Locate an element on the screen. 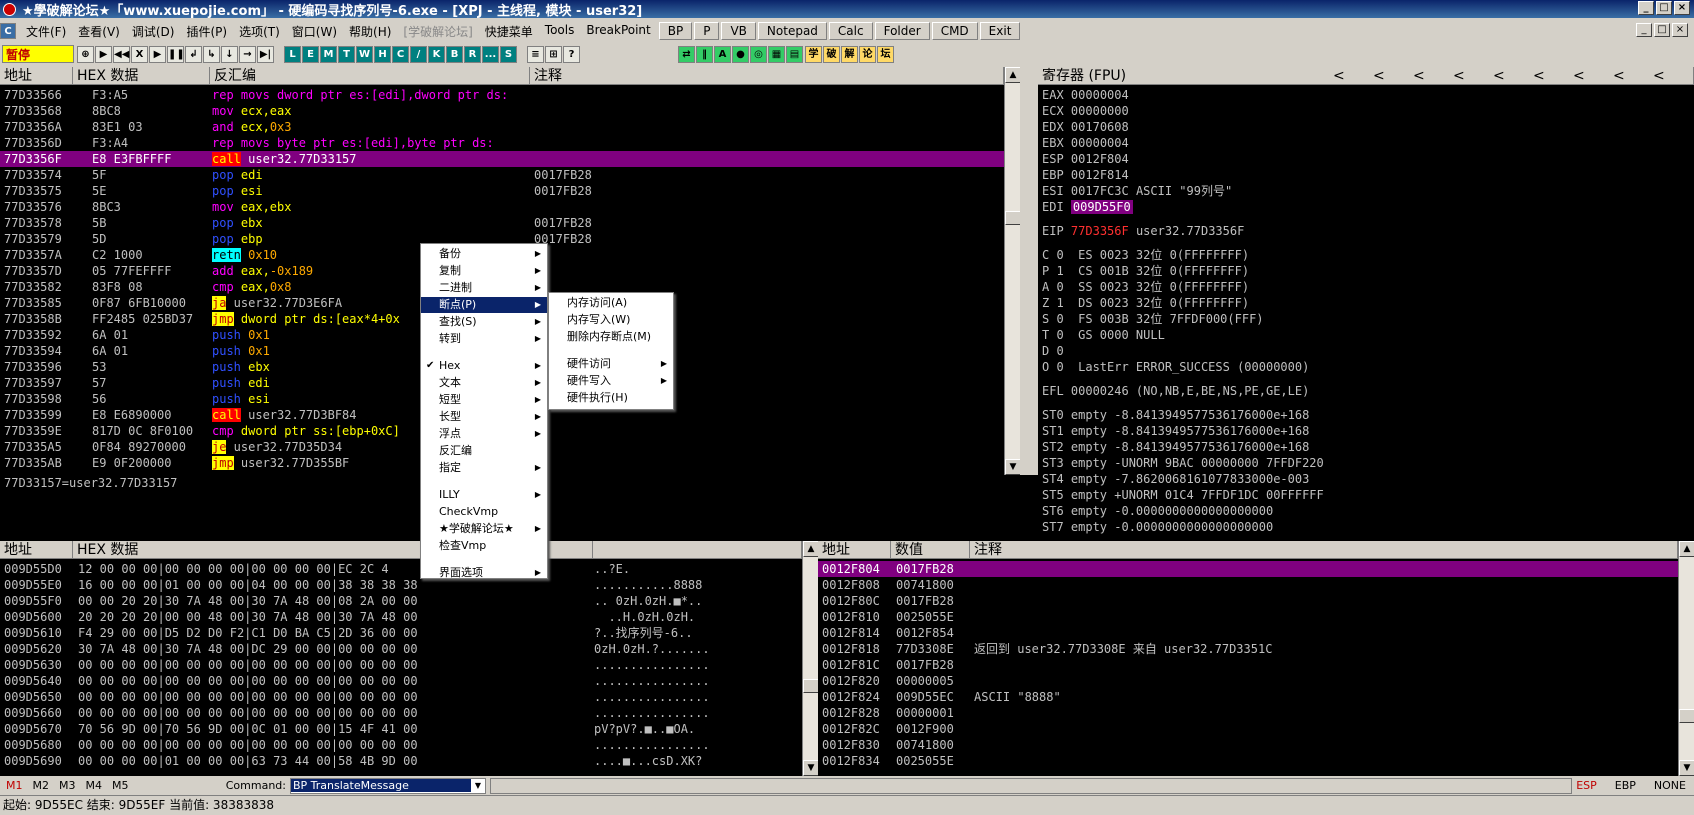 This screenshot has width=1694, height=815. stack-col-value: 数值 is located at coordinates (930, 550).